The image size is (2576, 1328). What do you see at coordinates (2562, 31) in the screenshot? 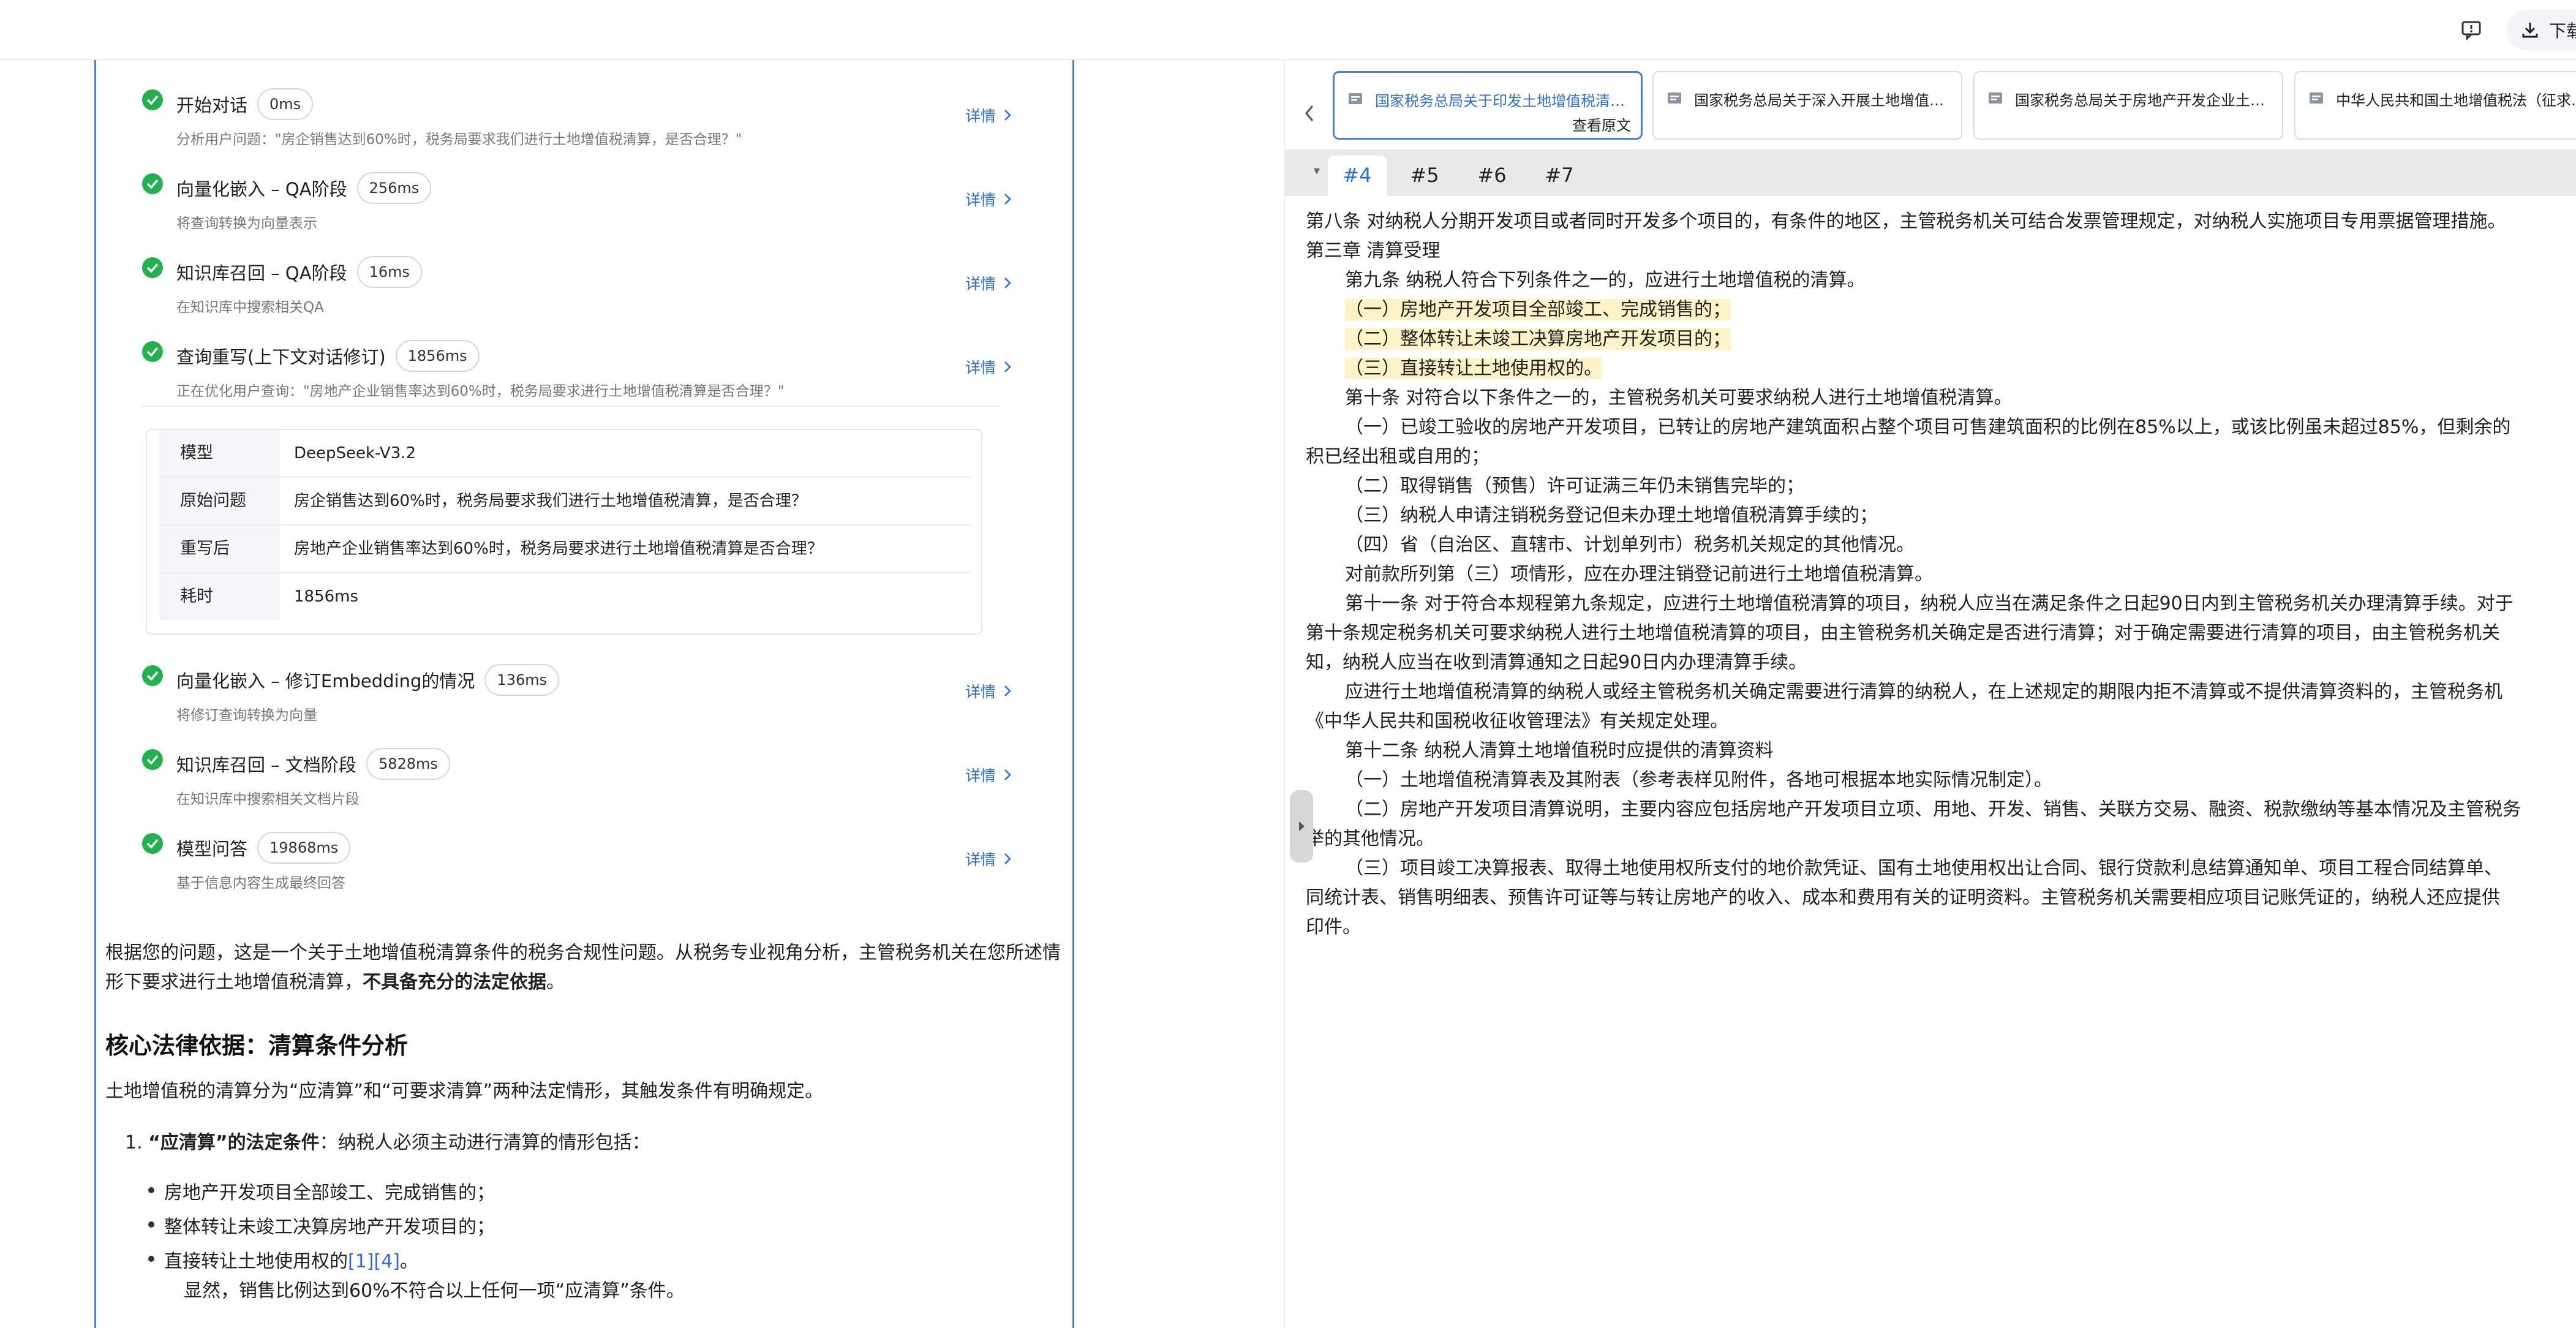
I see `download-label: 下载` at bounding box center [2562, 31].